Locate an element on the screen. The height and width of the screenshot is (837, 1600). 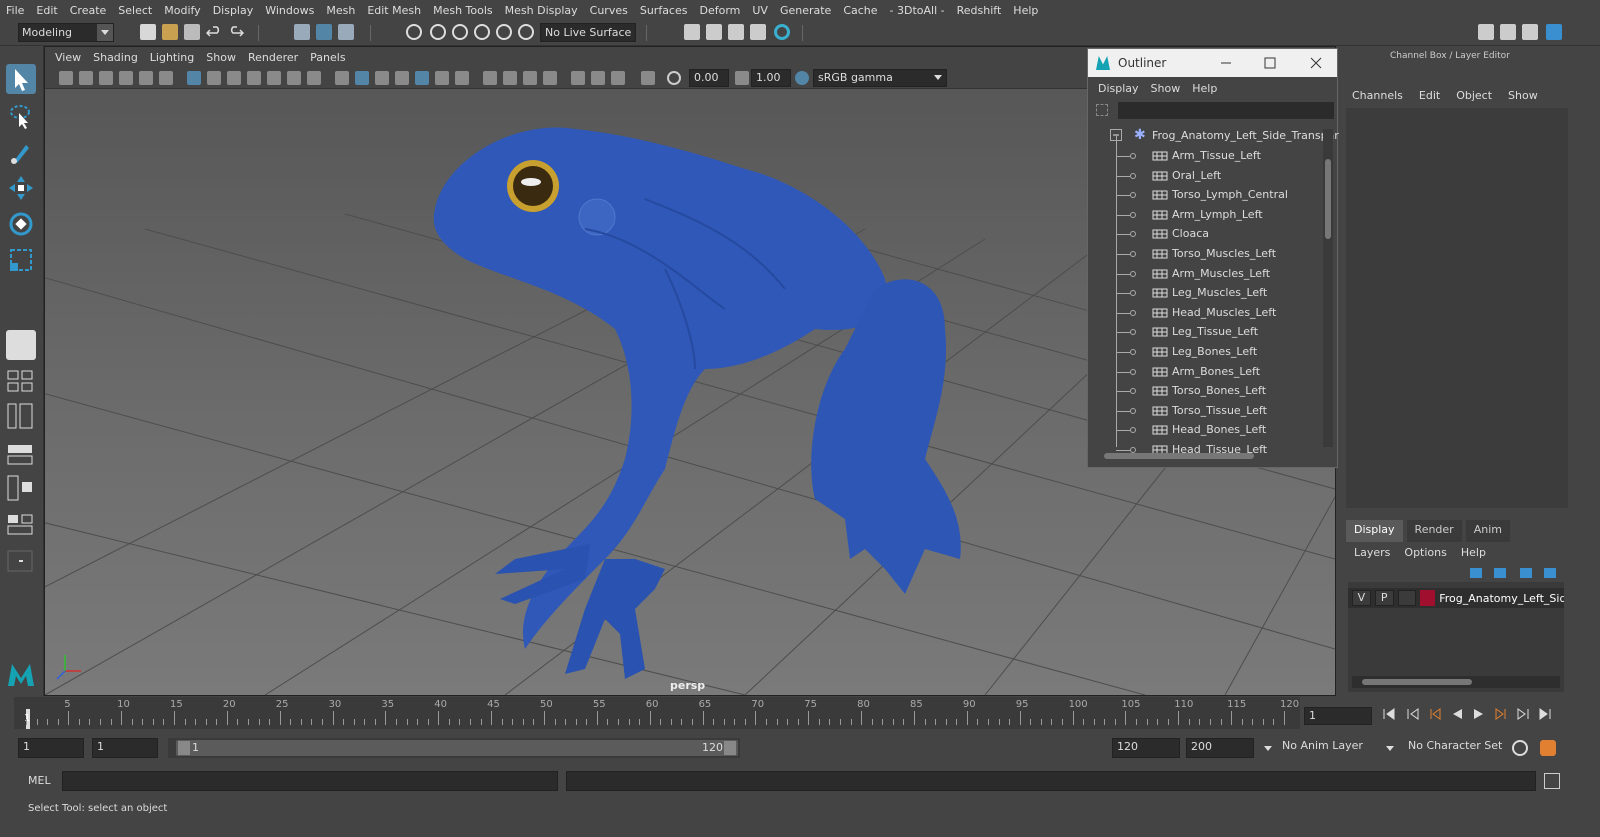
outliner-item: Leg_Tissue_Left is located at coordinates (1206, 333).